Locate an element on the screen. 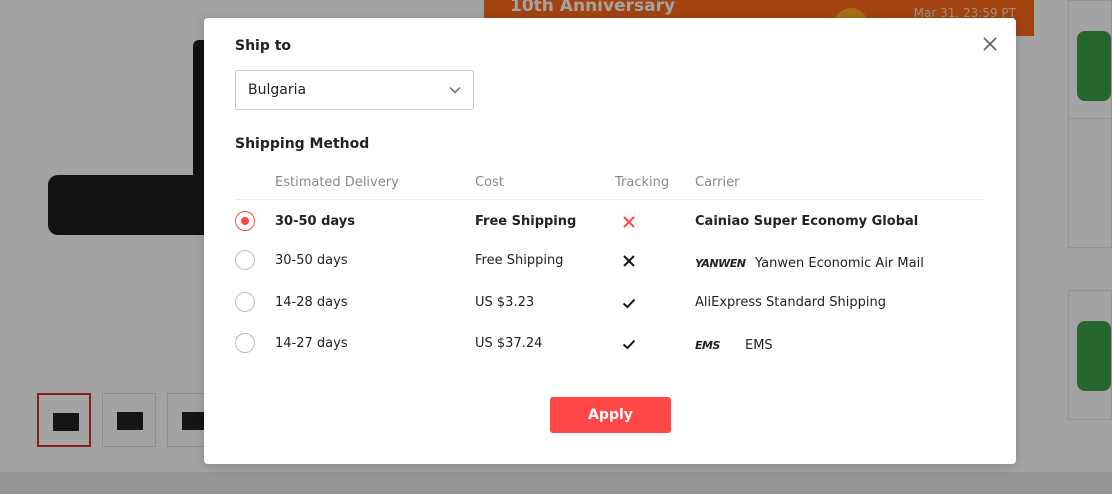 This screenshot has width=1112, height=494. table-header: Estimated Delivery Cost Tracking Carrier is located at coordinates (610, 183).